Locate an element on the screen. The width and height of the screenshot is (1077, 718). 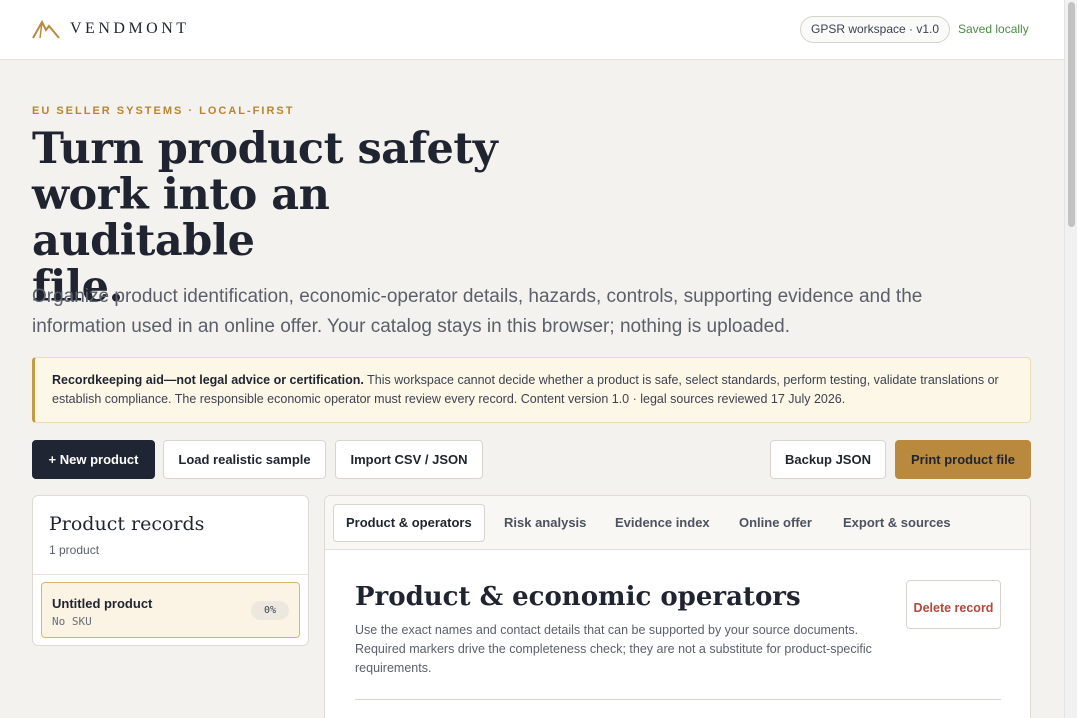
backup-json-button: Backup JSON is located at coordinates (828, 459).